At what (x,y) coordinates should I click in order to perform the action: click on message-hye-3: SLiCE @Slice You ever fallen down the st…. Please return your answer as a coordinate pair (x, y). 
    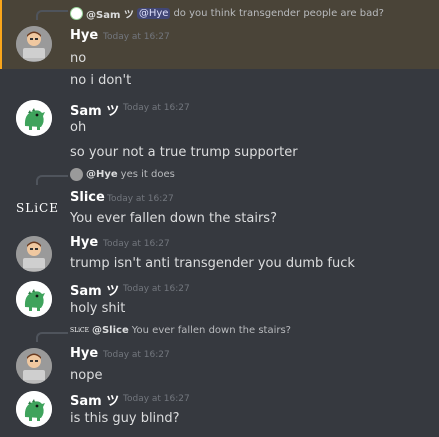
    Looking at the image, I should click on (219, 356).